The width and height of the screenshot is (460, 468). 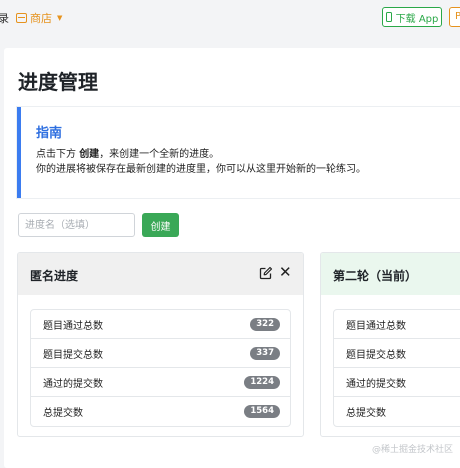 I want to click on stat-row: 题目提交总数, so click(x=397, y=353).